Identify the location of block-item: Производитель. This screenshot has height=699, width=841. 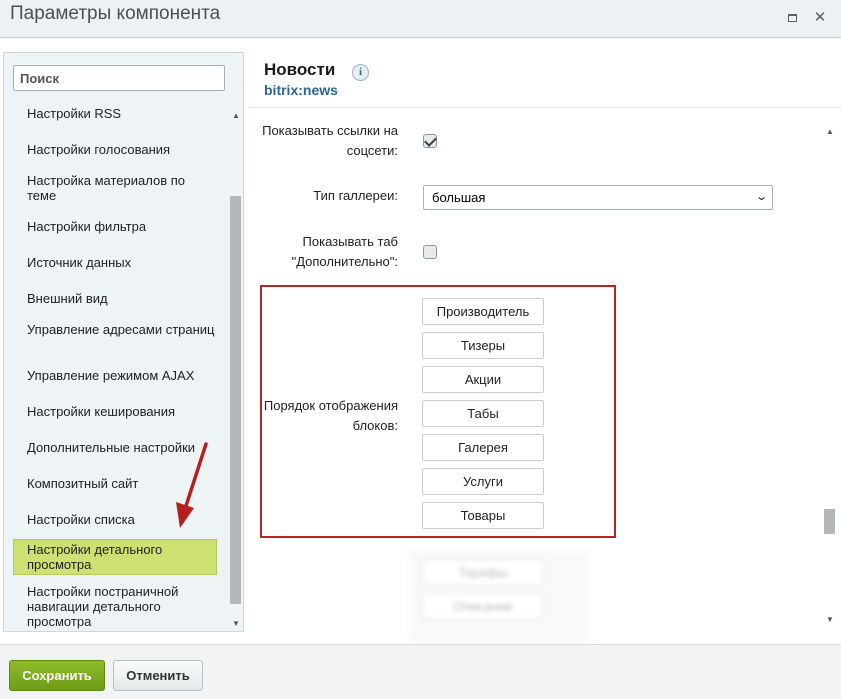
(483, 311).